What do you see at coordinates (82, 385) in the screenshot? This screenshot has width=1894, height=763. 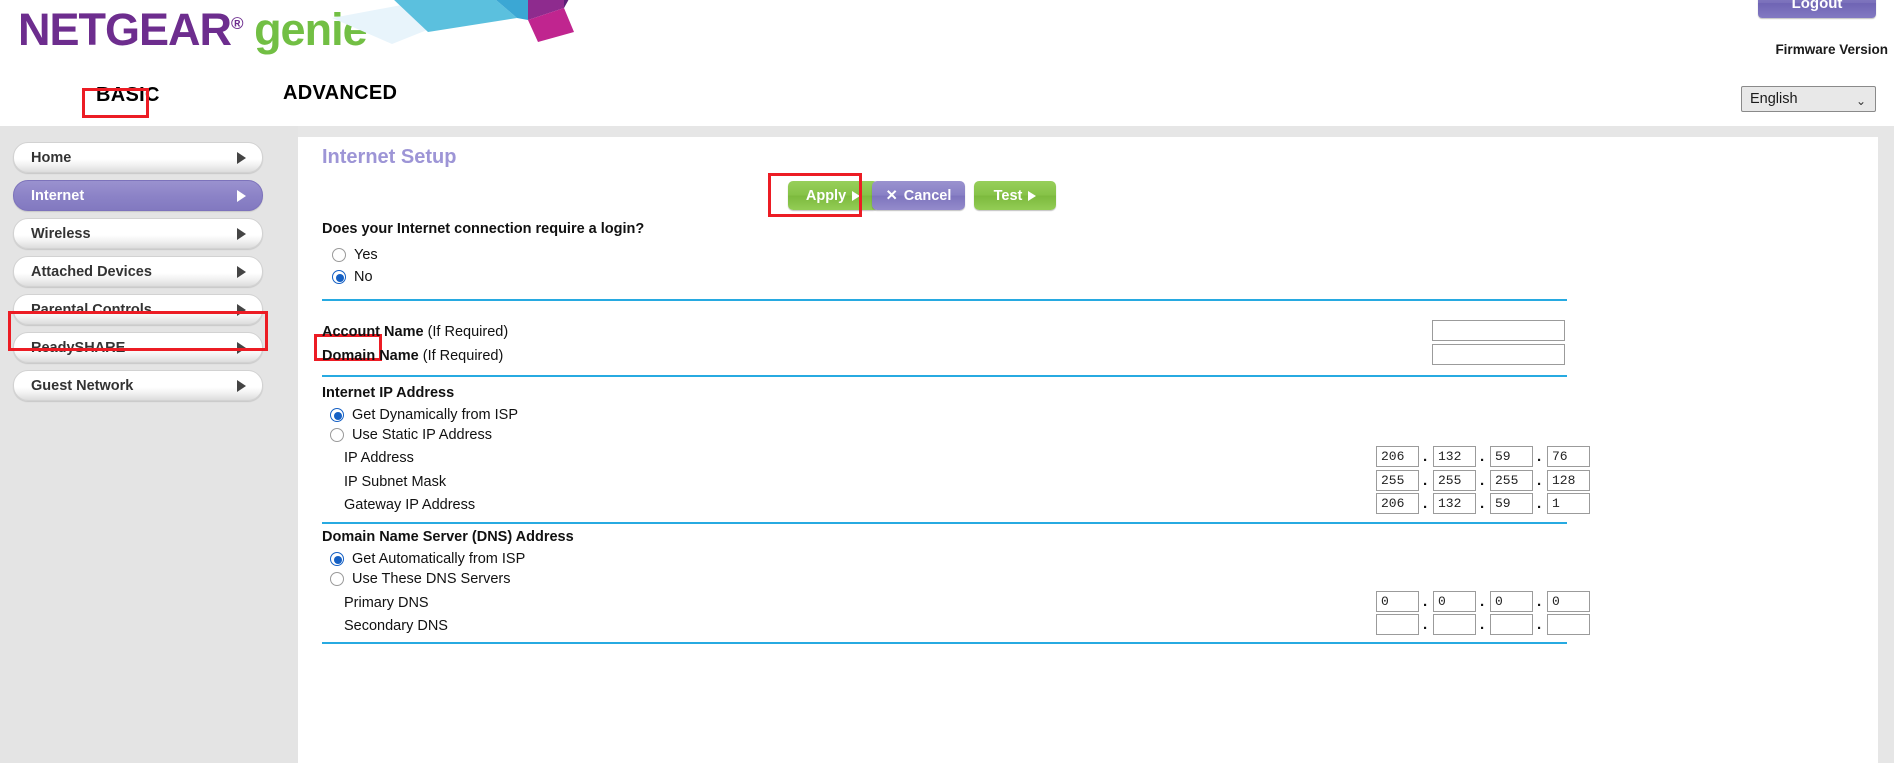 I see `sidebar-item-label: Guest Network` at bounding box center [82, 385].